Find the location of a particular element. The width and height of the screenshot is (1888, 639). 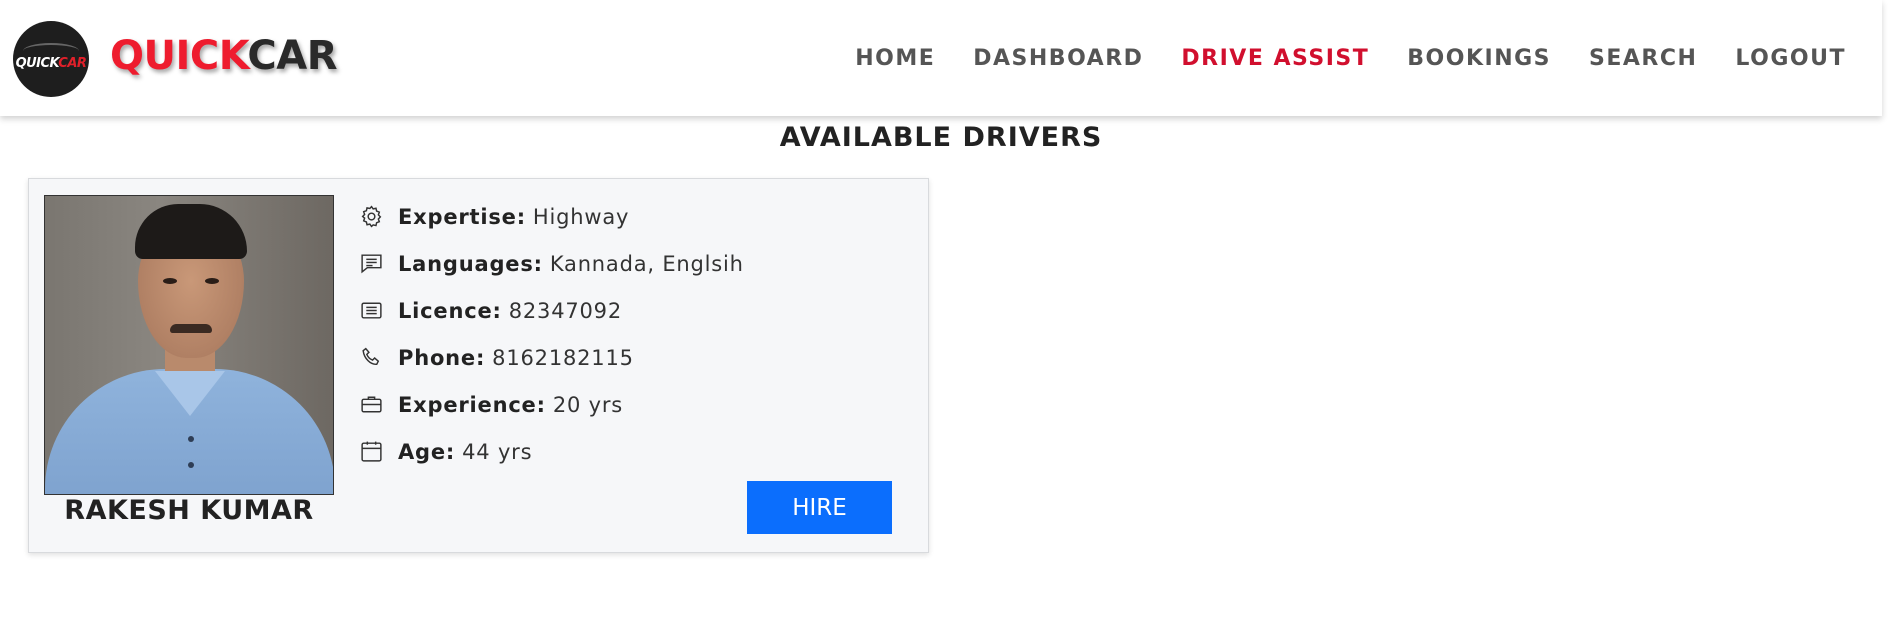

detail-languages: Languages: Kannada, Englsih is located at coordinates (550, 263).